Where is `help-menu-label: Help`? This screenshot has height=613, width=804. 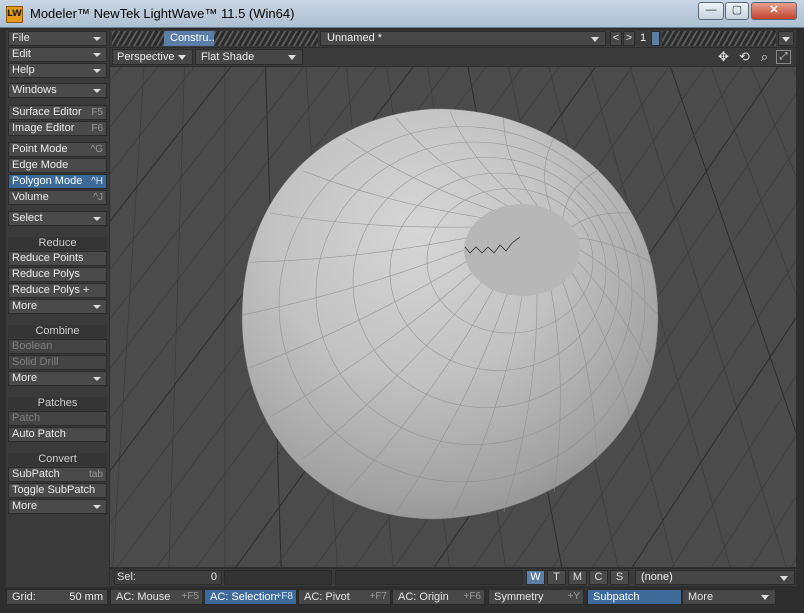
help-menu-label: Help is located at coordinates (23, 70).